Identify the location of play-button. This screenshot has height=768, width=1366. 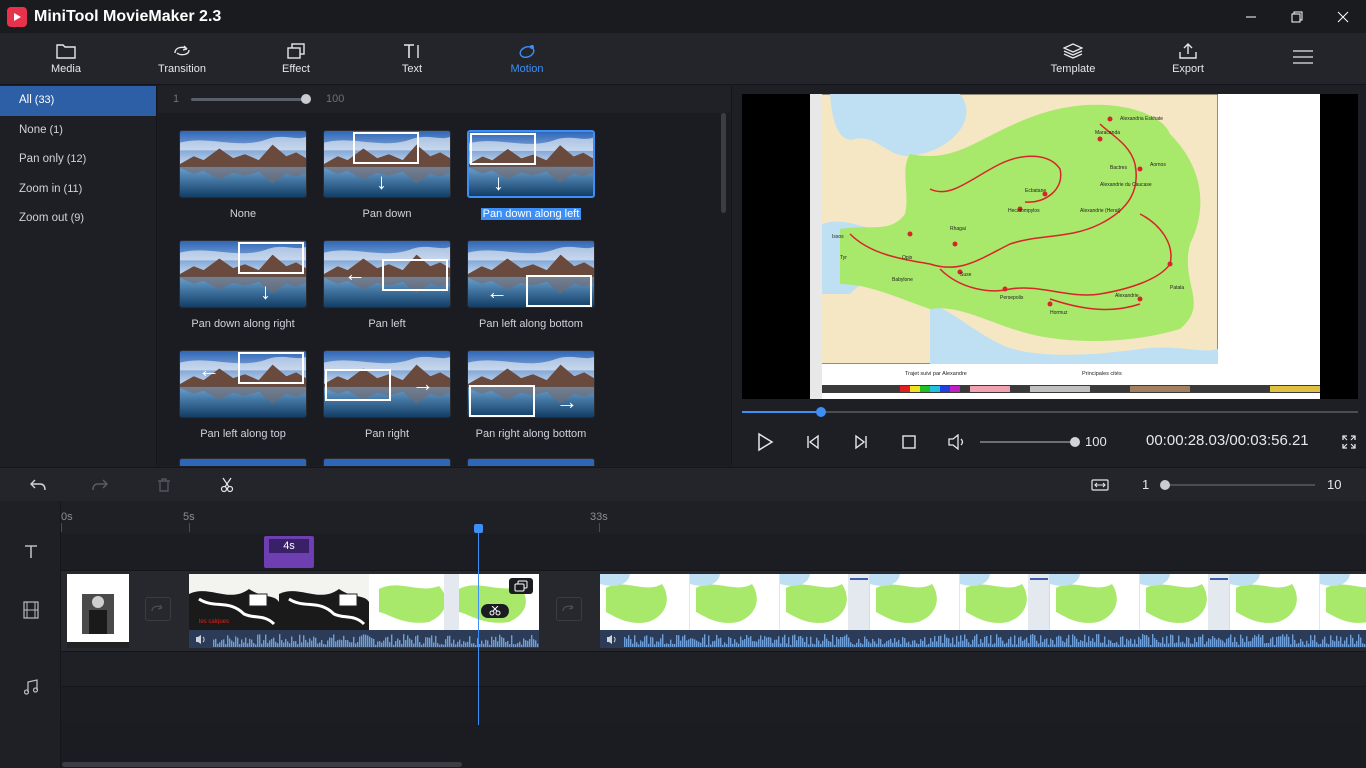
(765, 442).